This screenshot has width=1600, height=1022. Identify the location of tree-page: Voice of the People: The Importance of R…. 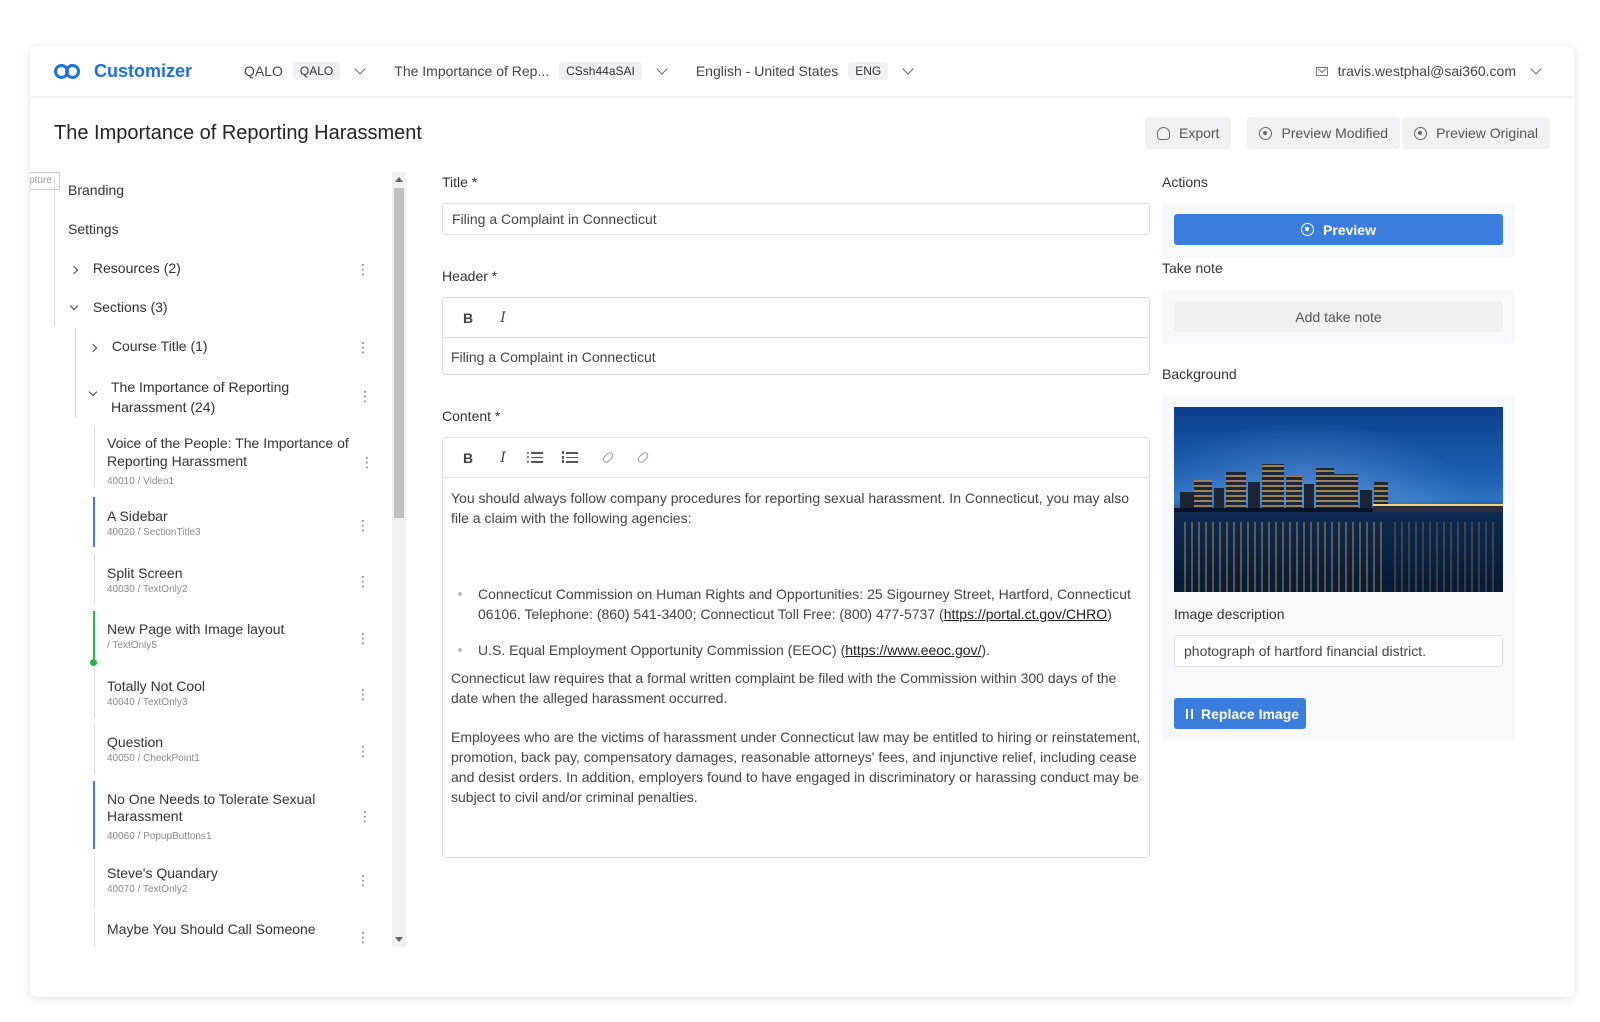
(232, 462).